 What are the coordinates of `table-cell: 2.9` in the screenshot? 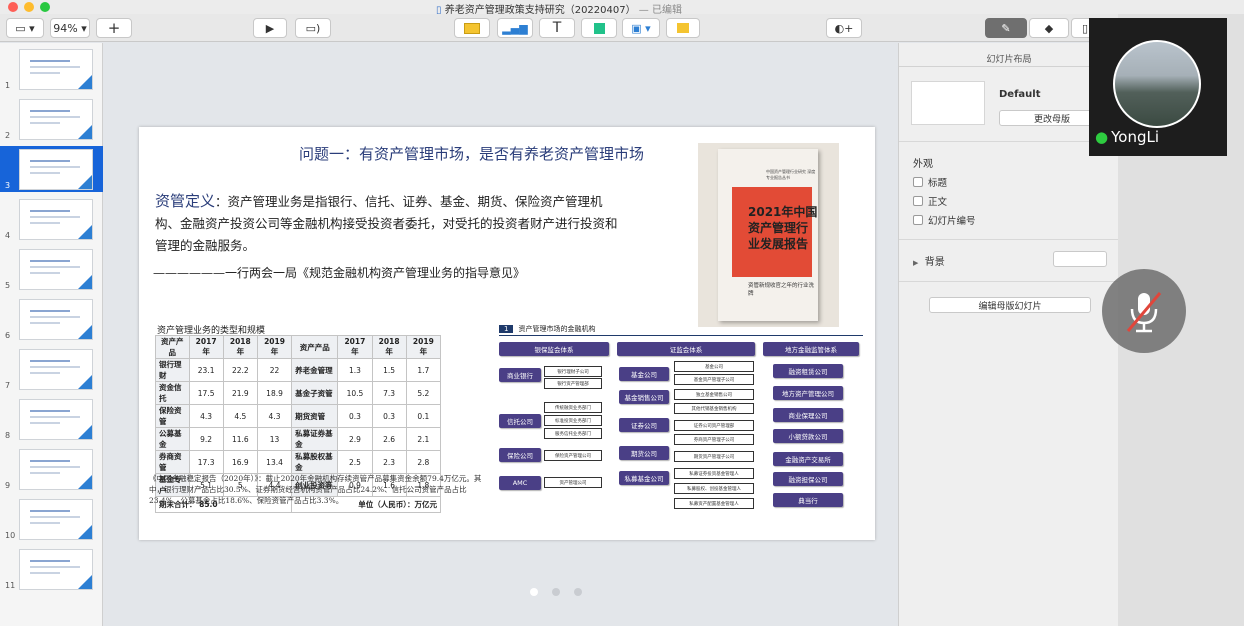 It's located at (355, 439).